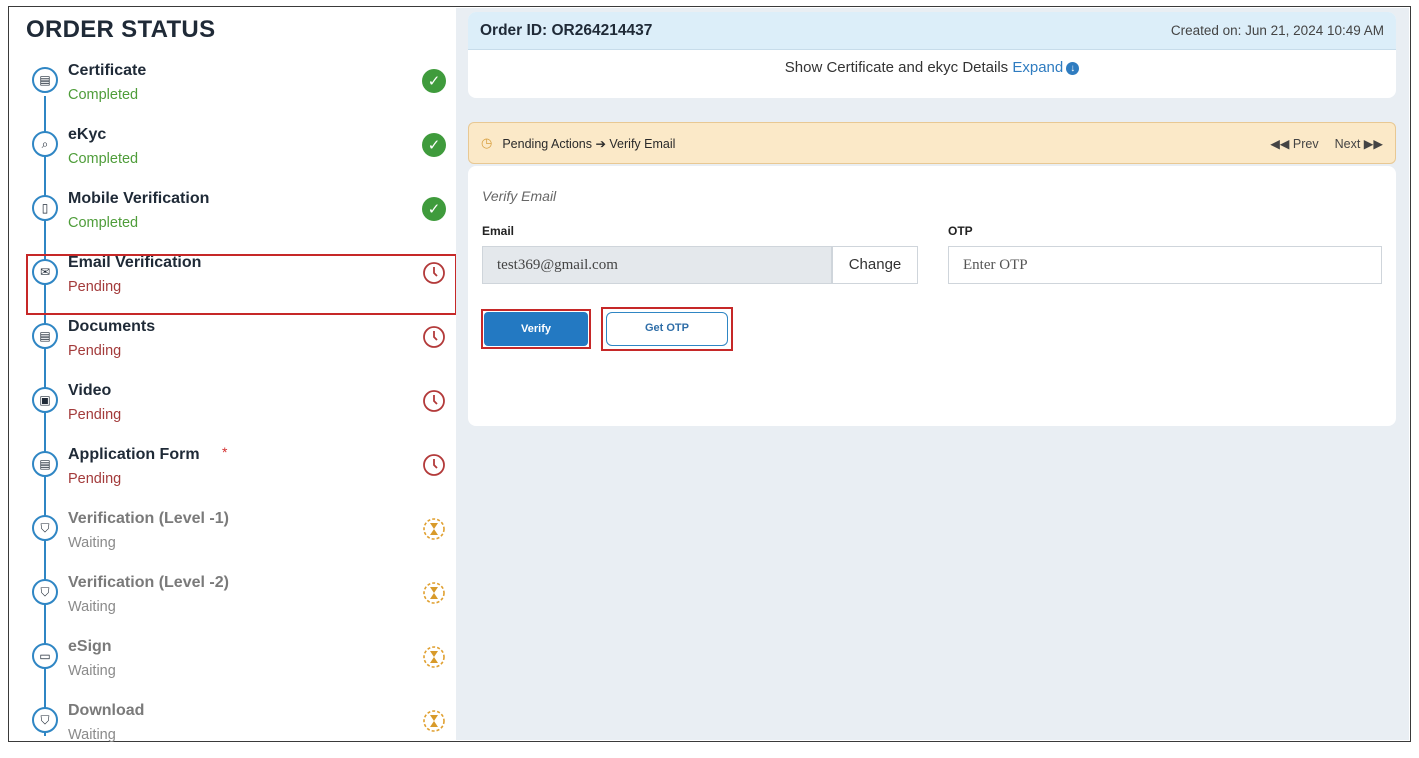  I want to click on step-name: Mobile Verification, so click(139, 198).